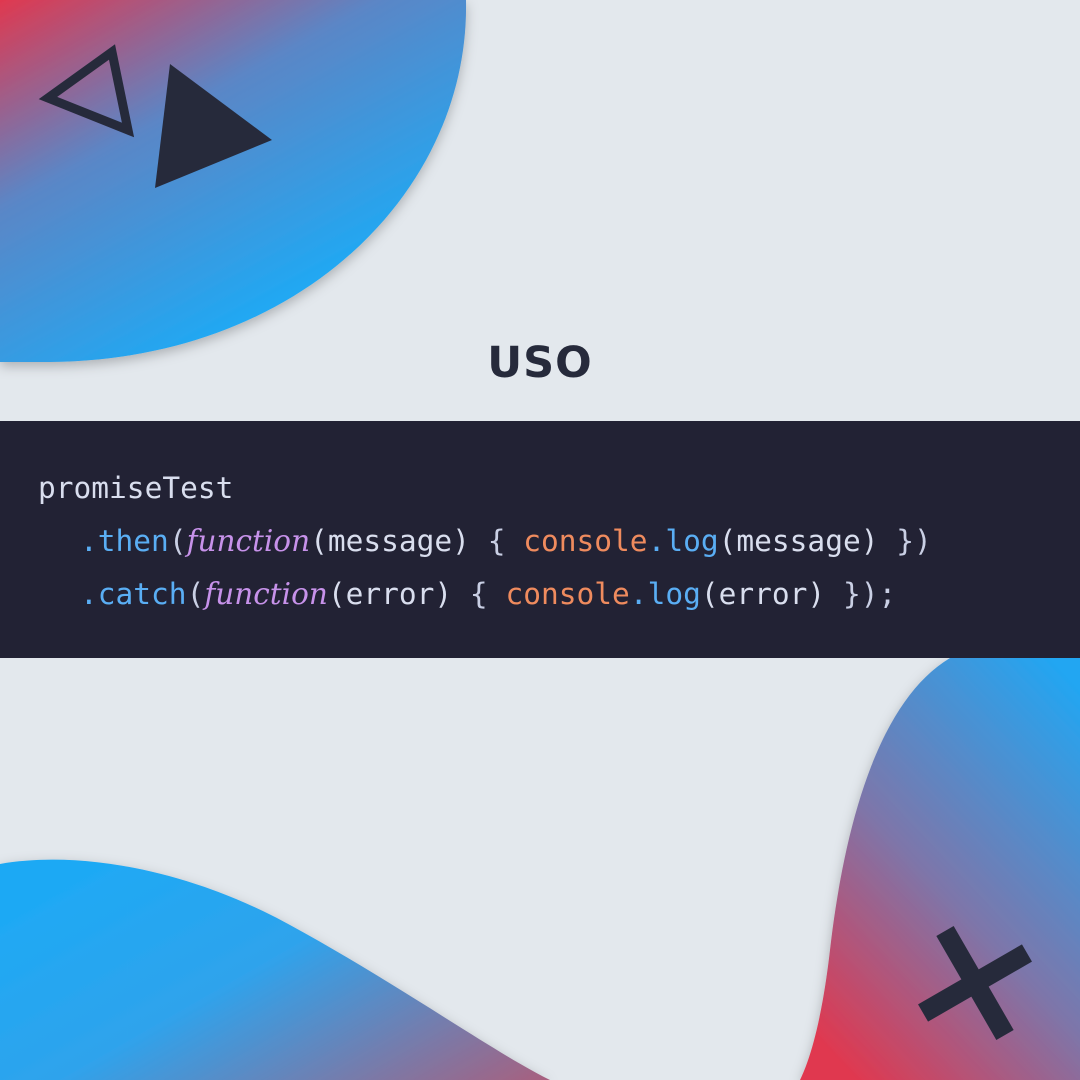 This screenshot has width=1080, height=1080. Describe the element at coordinates (124, 541) in the screenshot. I see `code-method: .then` at that location.